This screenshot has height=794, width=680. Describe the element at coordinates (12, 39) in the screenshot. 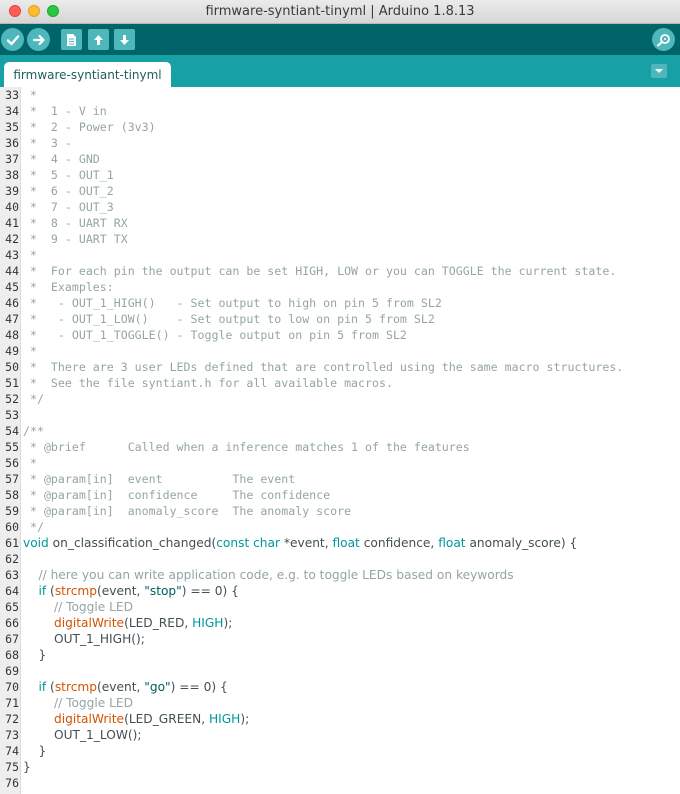

I see `verify-button` at that location.